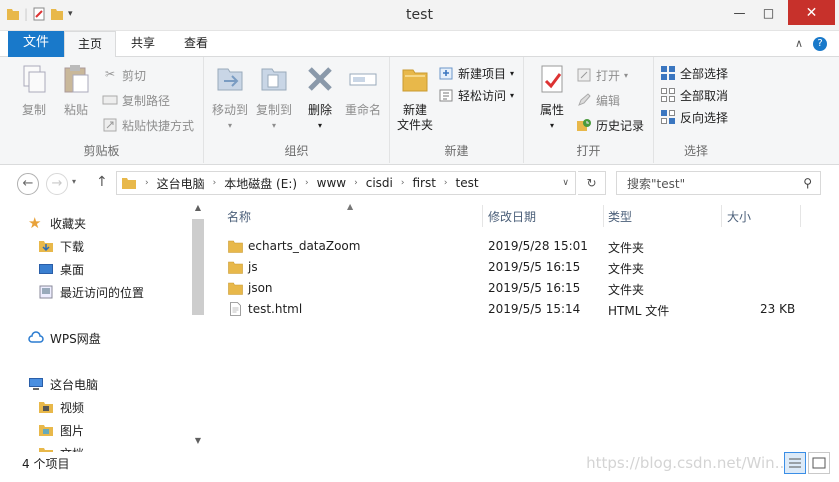  I want to click on collapse-ribbon-icon: ∧, so click(799, 44).